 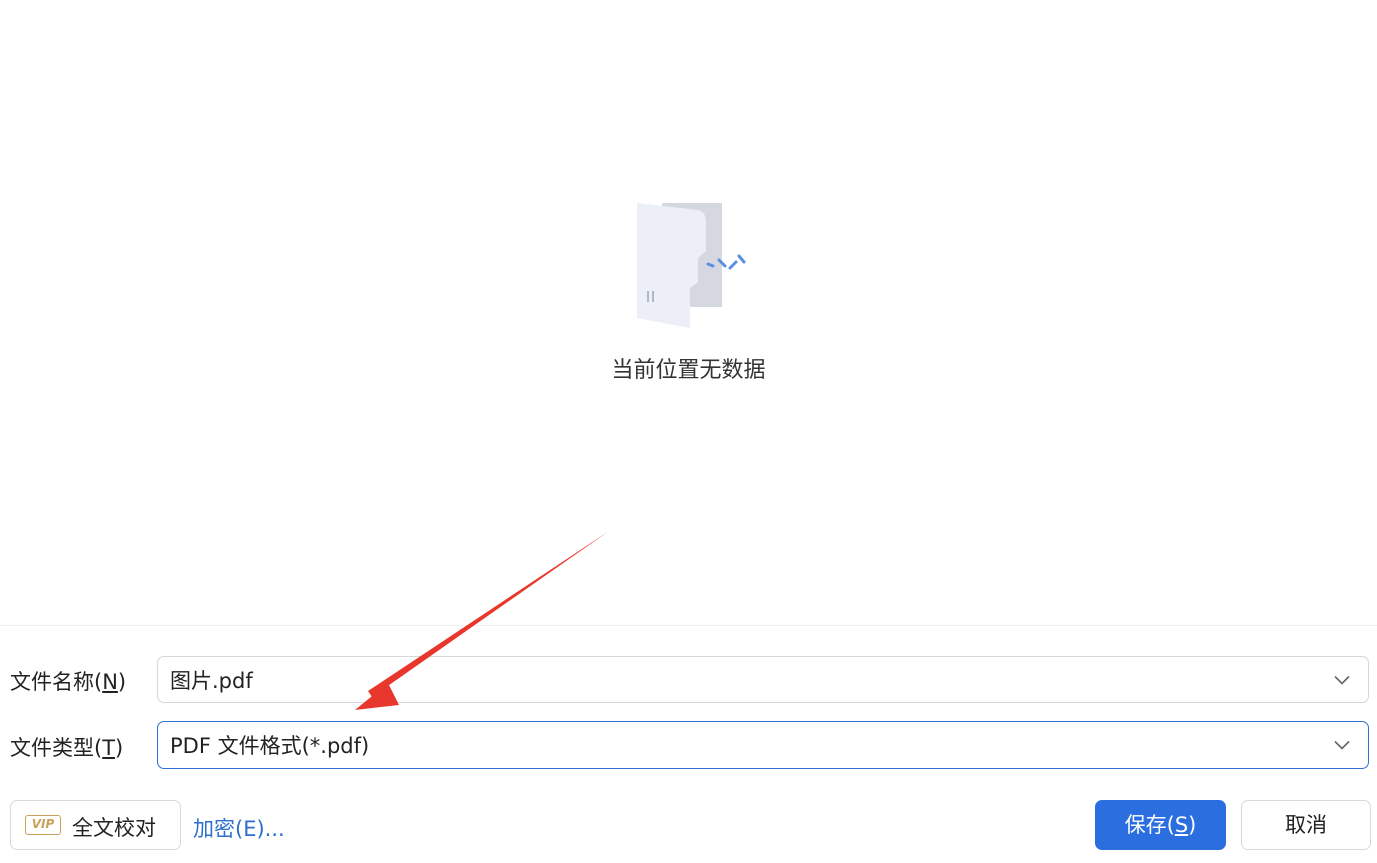 What do you see at coordinates (763, 679) in the screenshot?
I see `filename-combobox: 图片.pdf` at bounding box center [763, 679].